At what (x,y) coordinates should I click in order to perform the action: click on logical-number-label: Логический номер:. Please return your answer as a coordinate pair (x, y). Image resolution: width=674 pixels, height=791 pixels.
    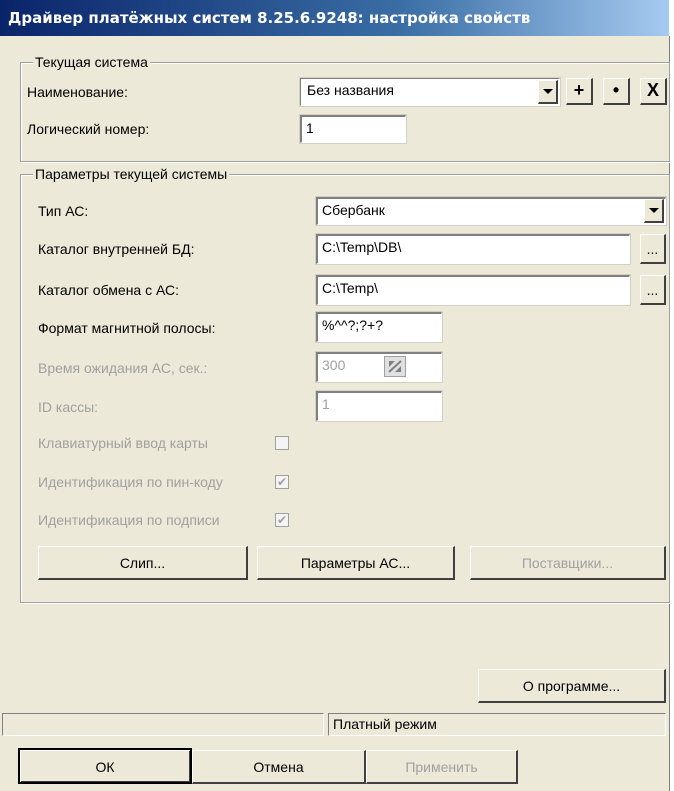
    Looking at the image, I should click on (88, 129).